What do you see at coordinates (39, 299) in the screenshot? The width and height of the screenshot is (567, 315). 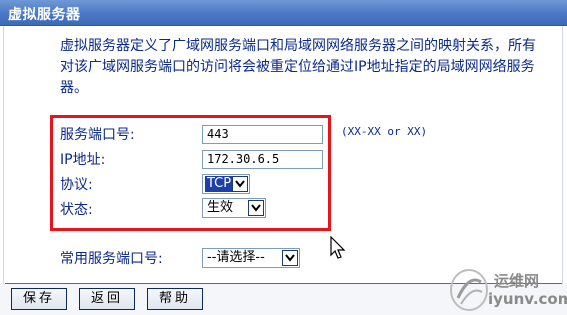 I see `save-button: 保存` at bounding box center [39, 299].